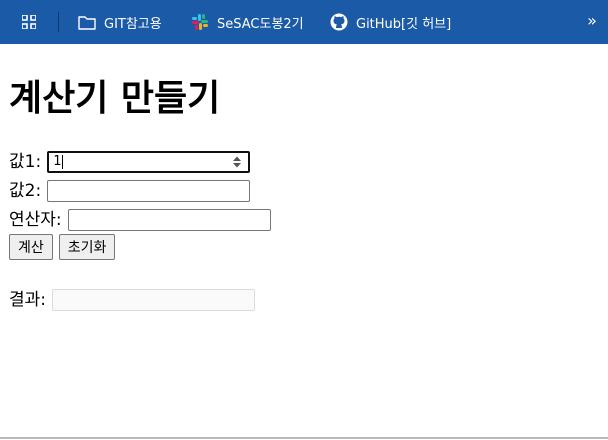  I want to click on text-cursor, so click(63, 162).